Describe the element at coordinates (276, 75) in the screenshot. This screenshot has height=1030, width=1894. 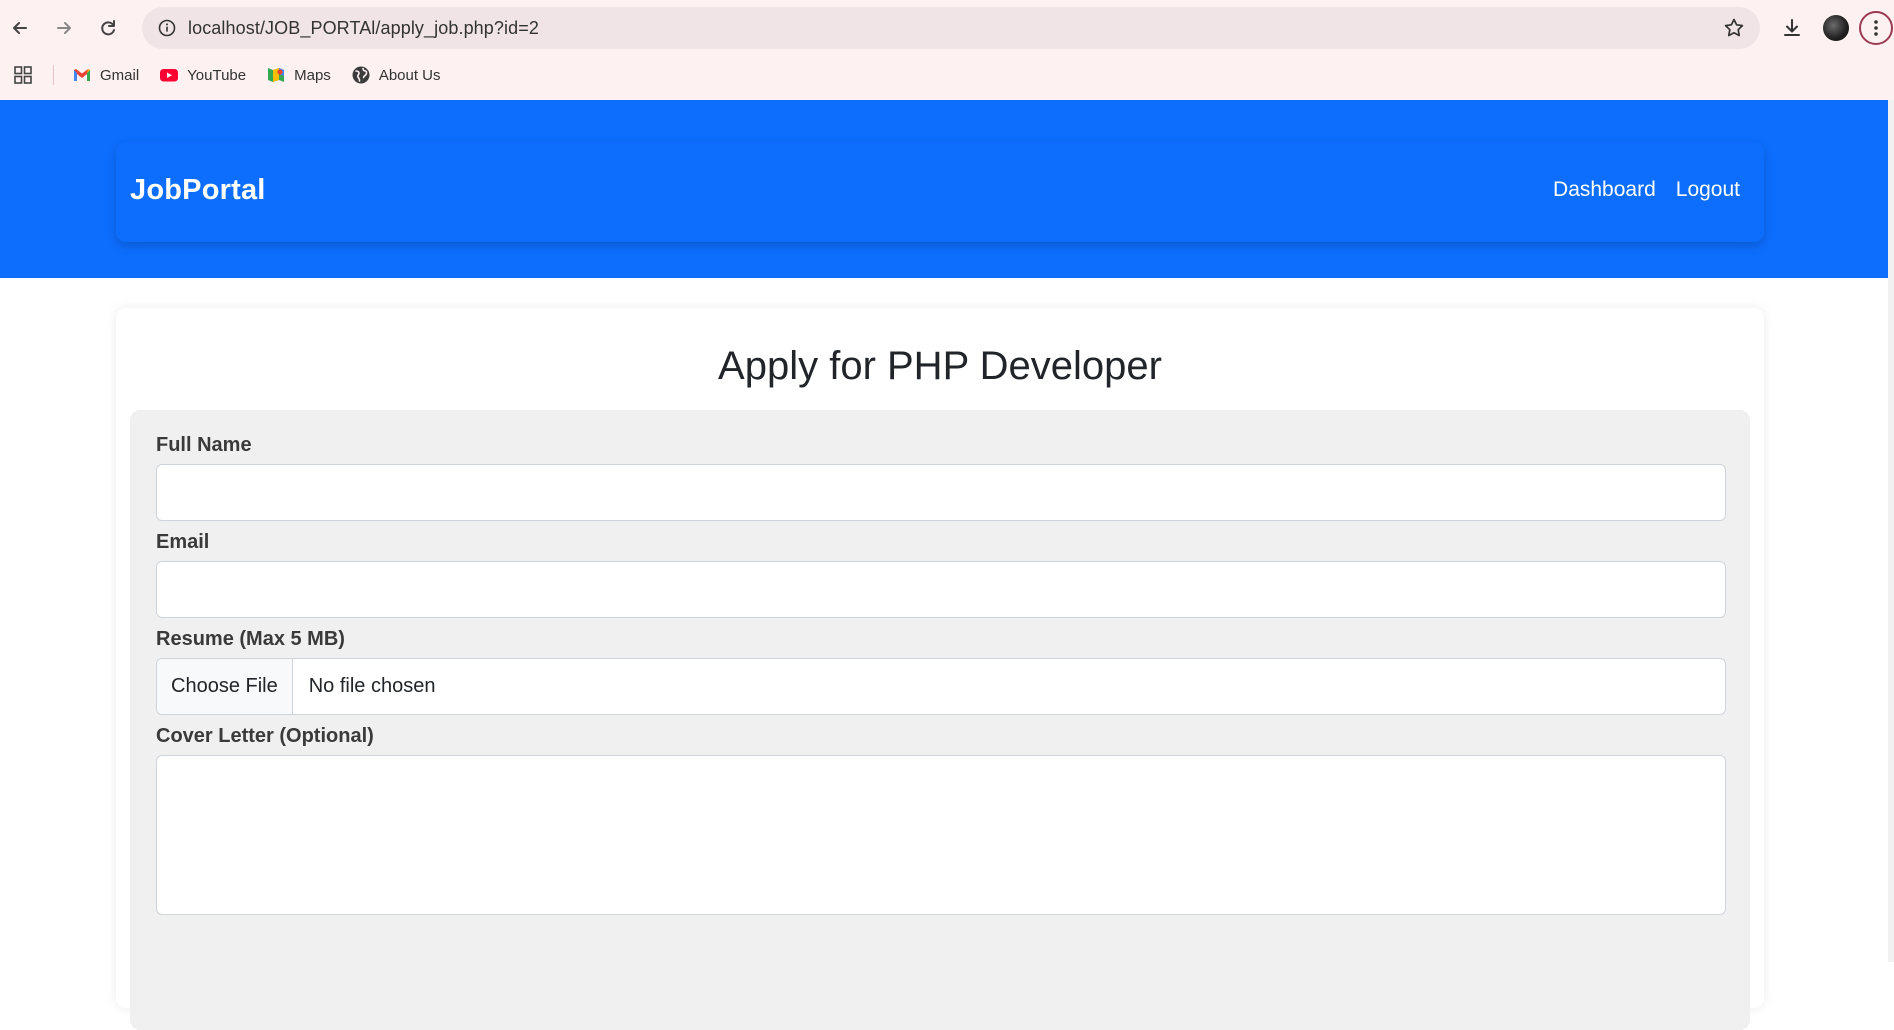
I see `maps-icon` at that location.